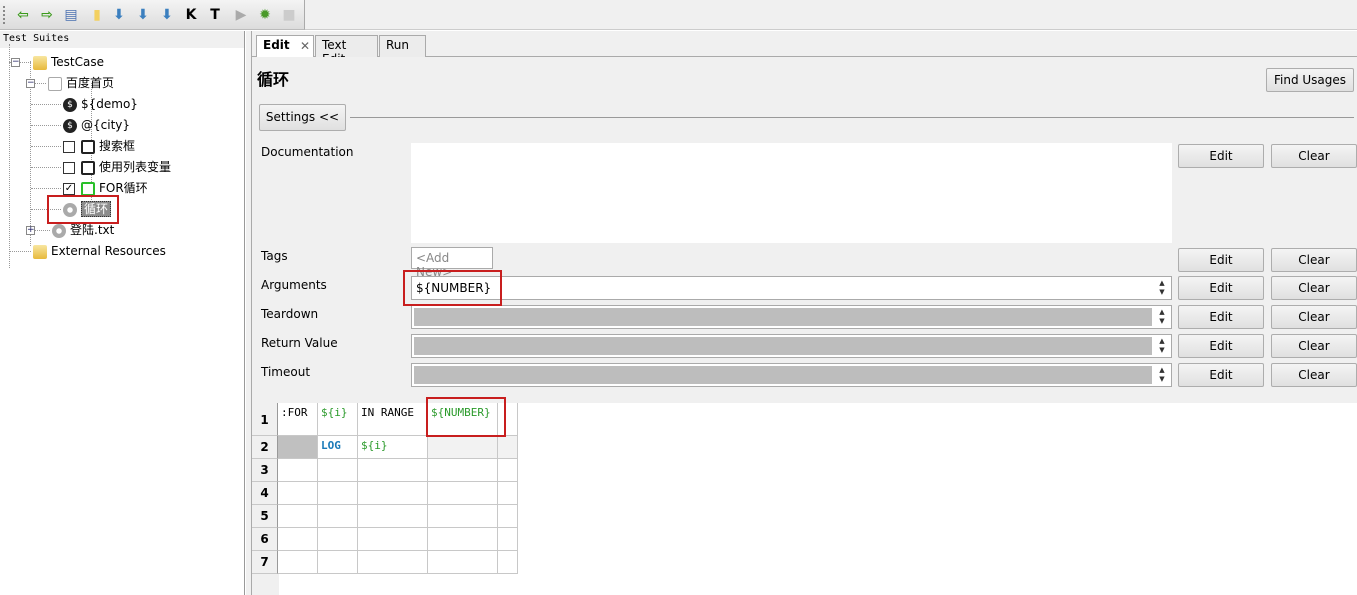 The height and width of the screenshot is (595, 1357). What do you see at coordinates (265, 470) in the screenshot?
I see `row-header: 3` at bounding box center [265, 470].